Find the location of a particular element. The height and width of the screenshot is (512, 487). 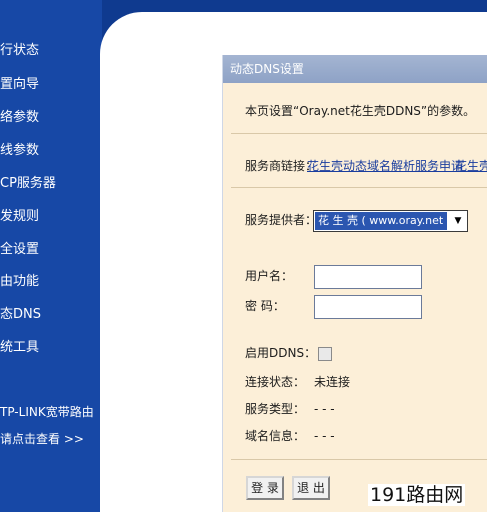

connection-status-value: 未连接 is located at coordinates (332, 382).